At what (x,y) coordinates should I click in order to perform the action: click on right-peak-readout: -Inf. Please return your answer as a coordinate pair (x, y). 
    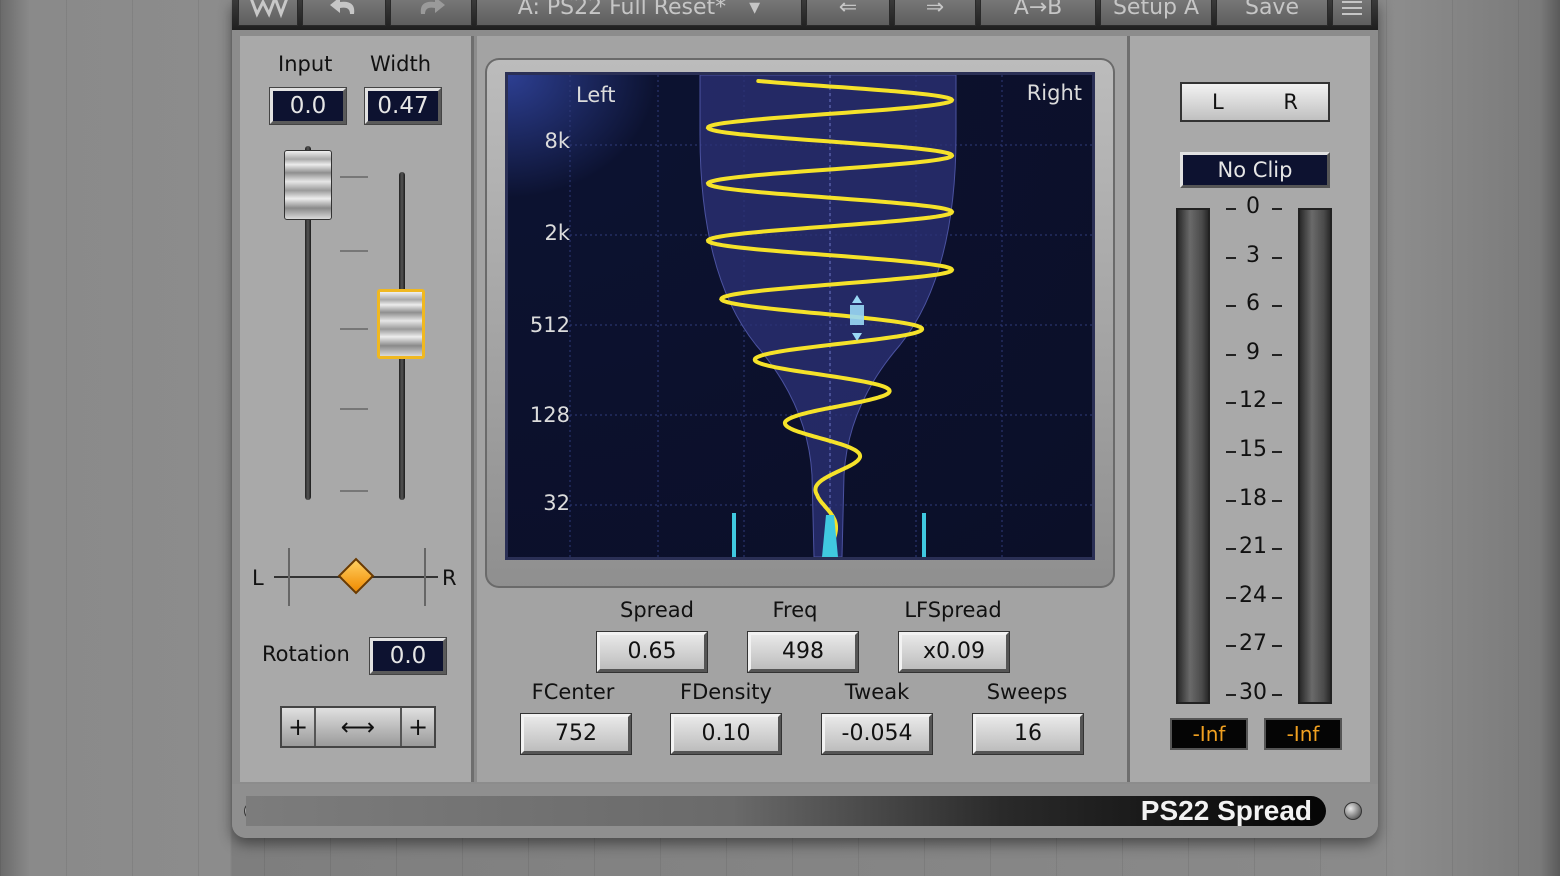
    Looking at the image, I should click on (1303, 734).